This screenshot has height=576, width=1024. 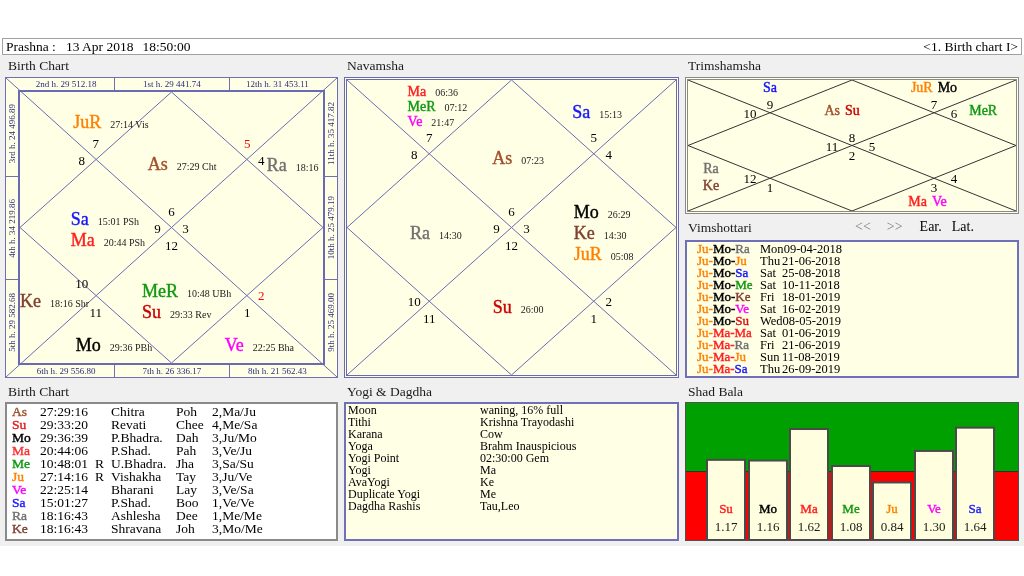 What do you see at coordinates (502, 307) in the screenshot?
I see `planet-label: Su` at bounding box center [502, 307].